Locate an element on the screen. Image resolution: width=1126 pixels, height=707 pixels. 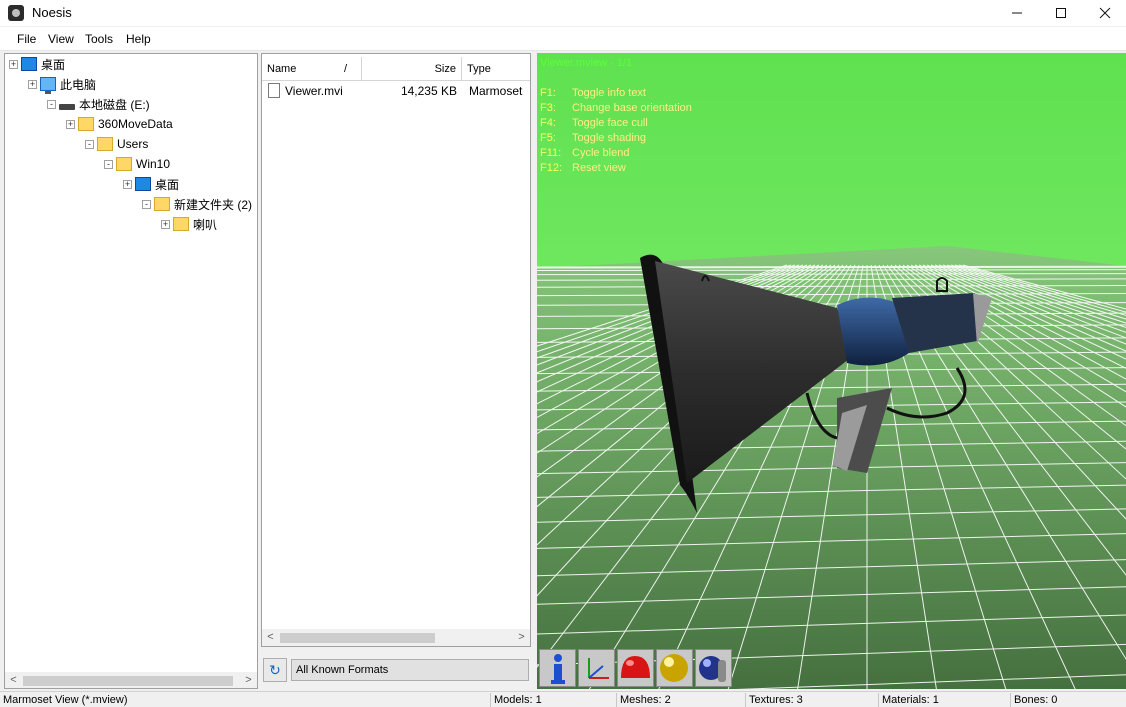
help-key: F3: is located at coordinates (548, 108).